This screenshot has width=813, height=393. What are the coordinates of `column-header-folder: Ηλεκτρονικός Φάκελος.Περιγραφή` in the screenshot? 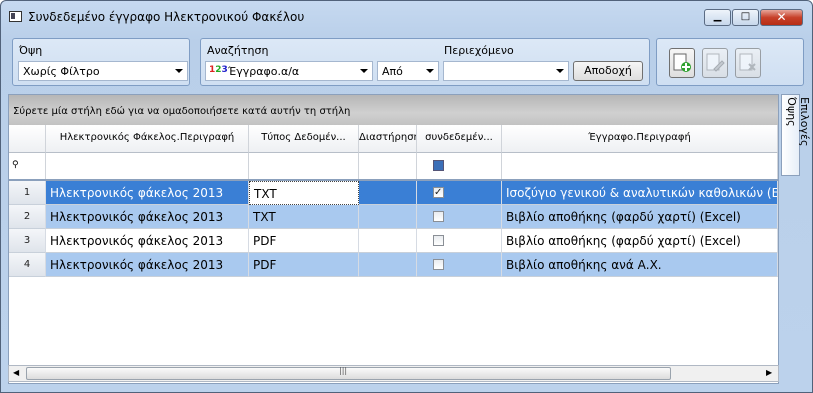 It's located at (147, 139).